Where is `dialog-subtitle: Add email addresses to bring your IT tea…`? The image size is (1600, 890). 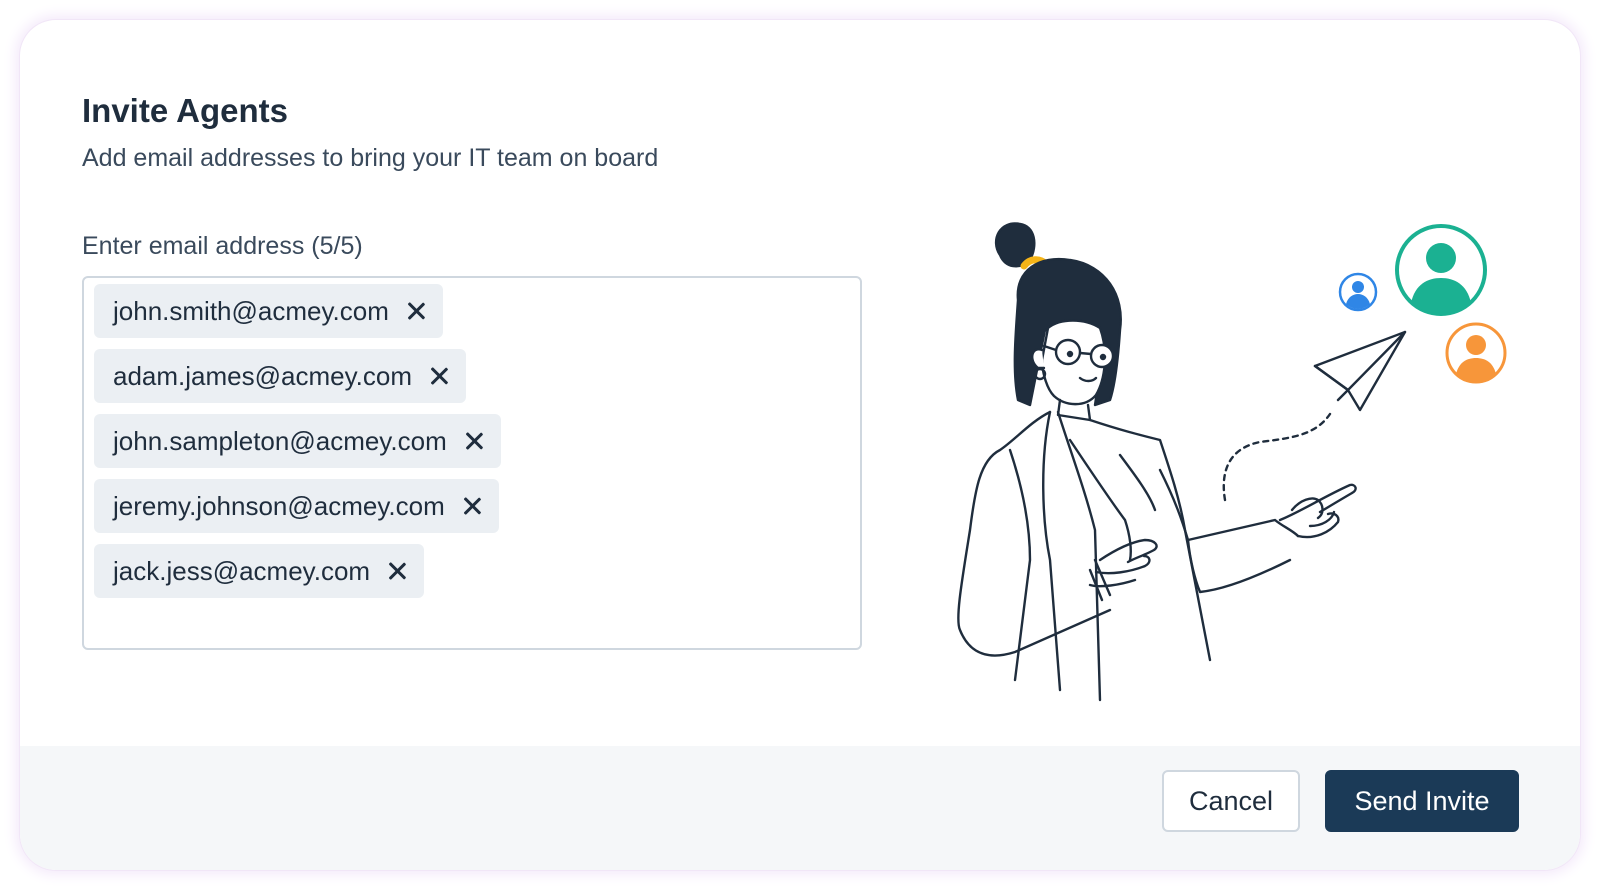
dialog-subtitle: Add email addresses to bring your IT tea… is located at coordinates (370, 158).